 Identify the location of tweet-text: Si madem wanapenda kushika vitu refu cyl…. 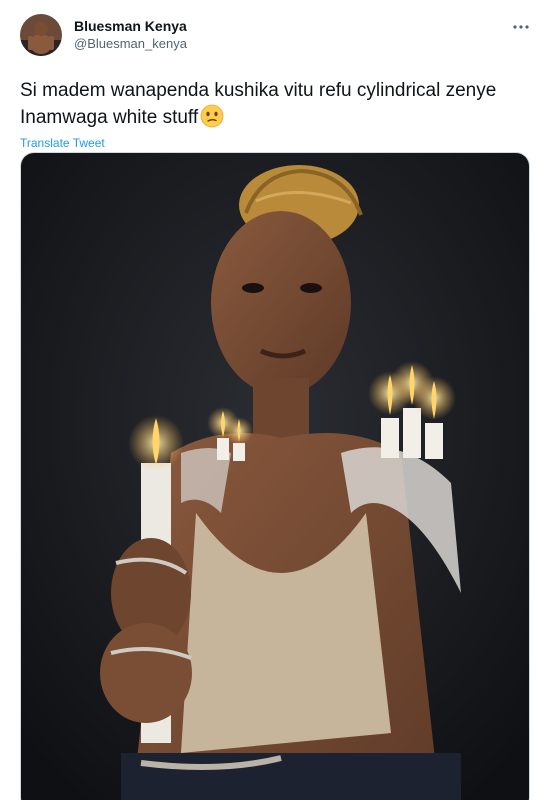
(280, 104).